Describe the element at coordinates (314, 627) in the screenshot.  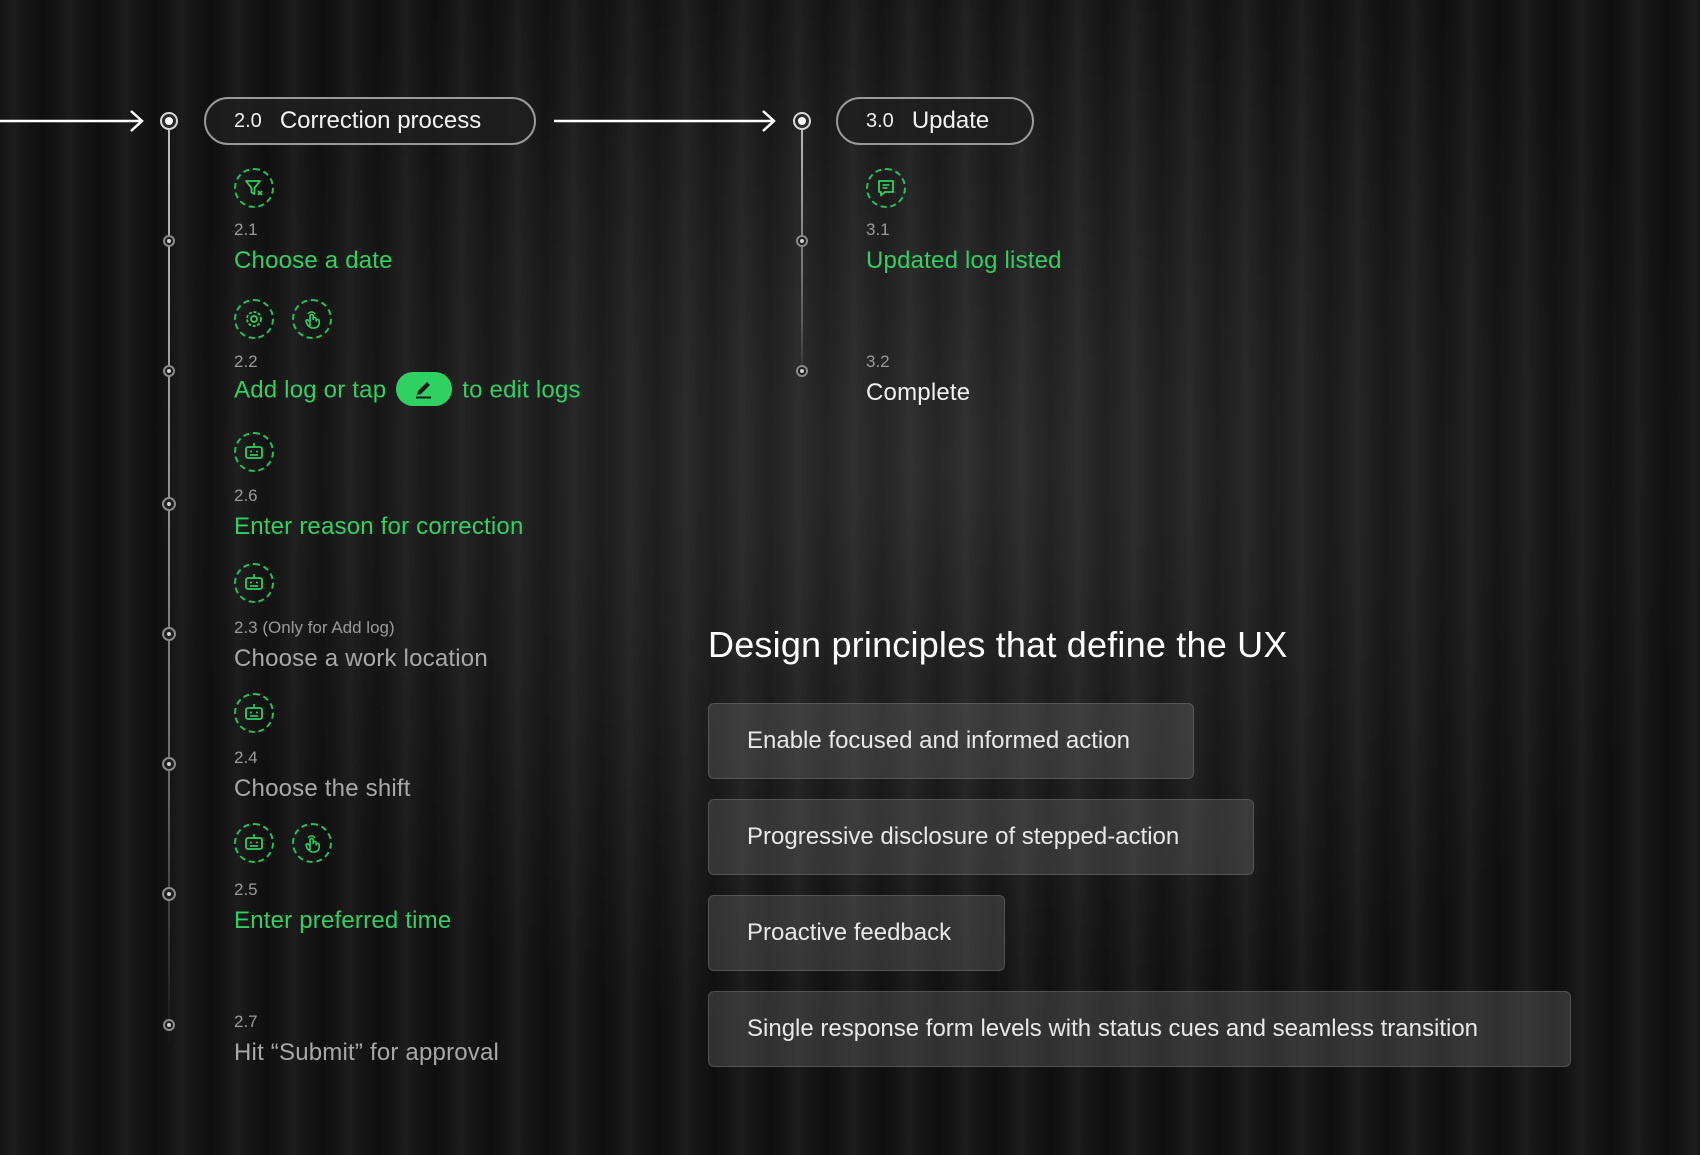
I see `step-number: 2.3 (Only for Add log)` at that location.